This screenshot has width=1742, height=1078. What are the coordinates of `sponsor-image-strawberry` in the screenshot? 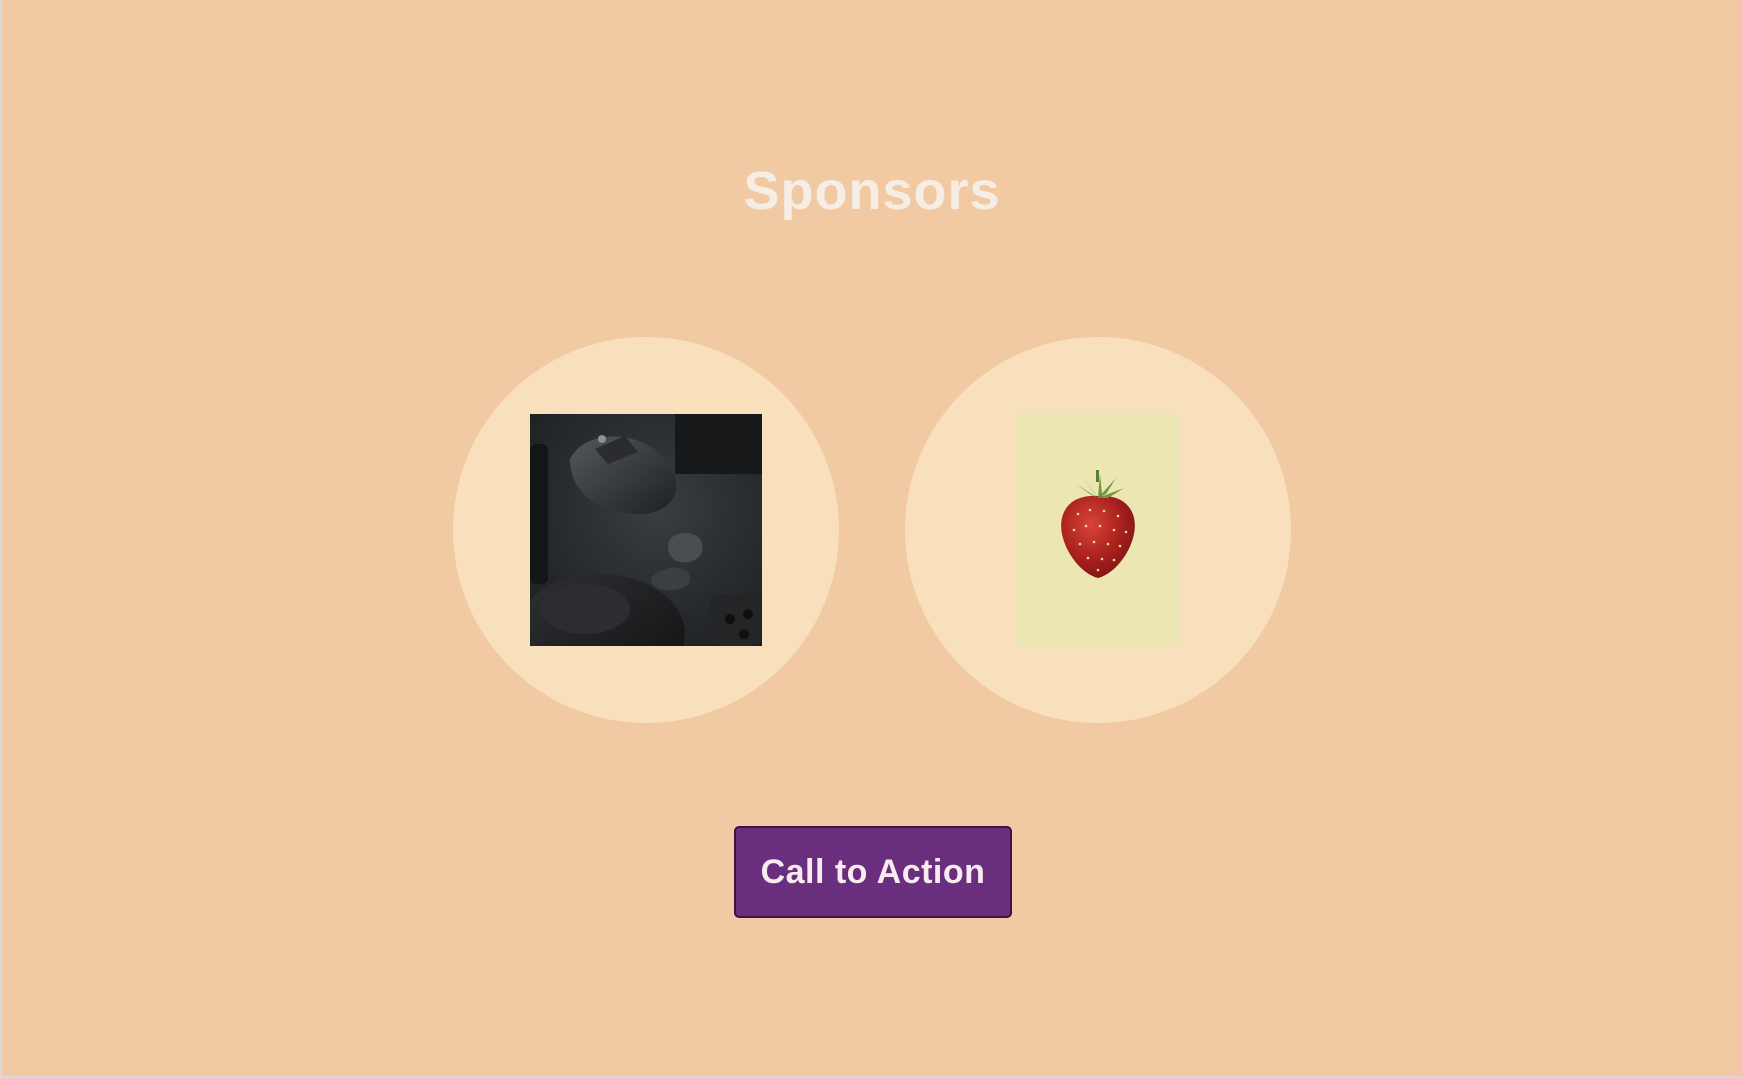 It's located at (1098, 530).